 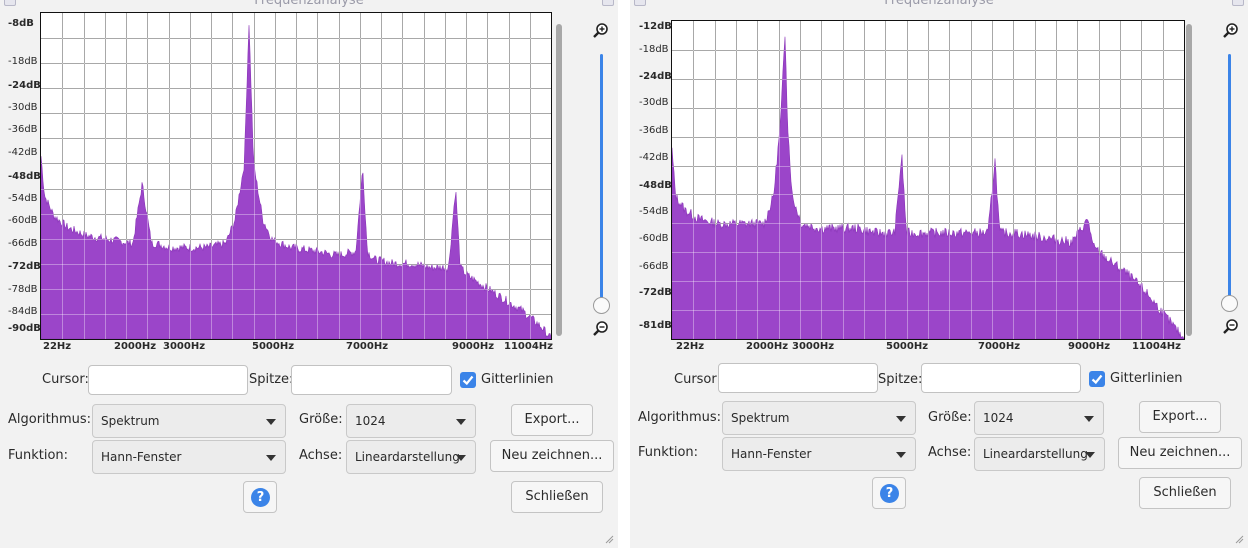 What do you see at coordinates (50, 419) in the screenshot?
I see `algorithm-label: Algorithmus:` at bounding box center [50, 419].